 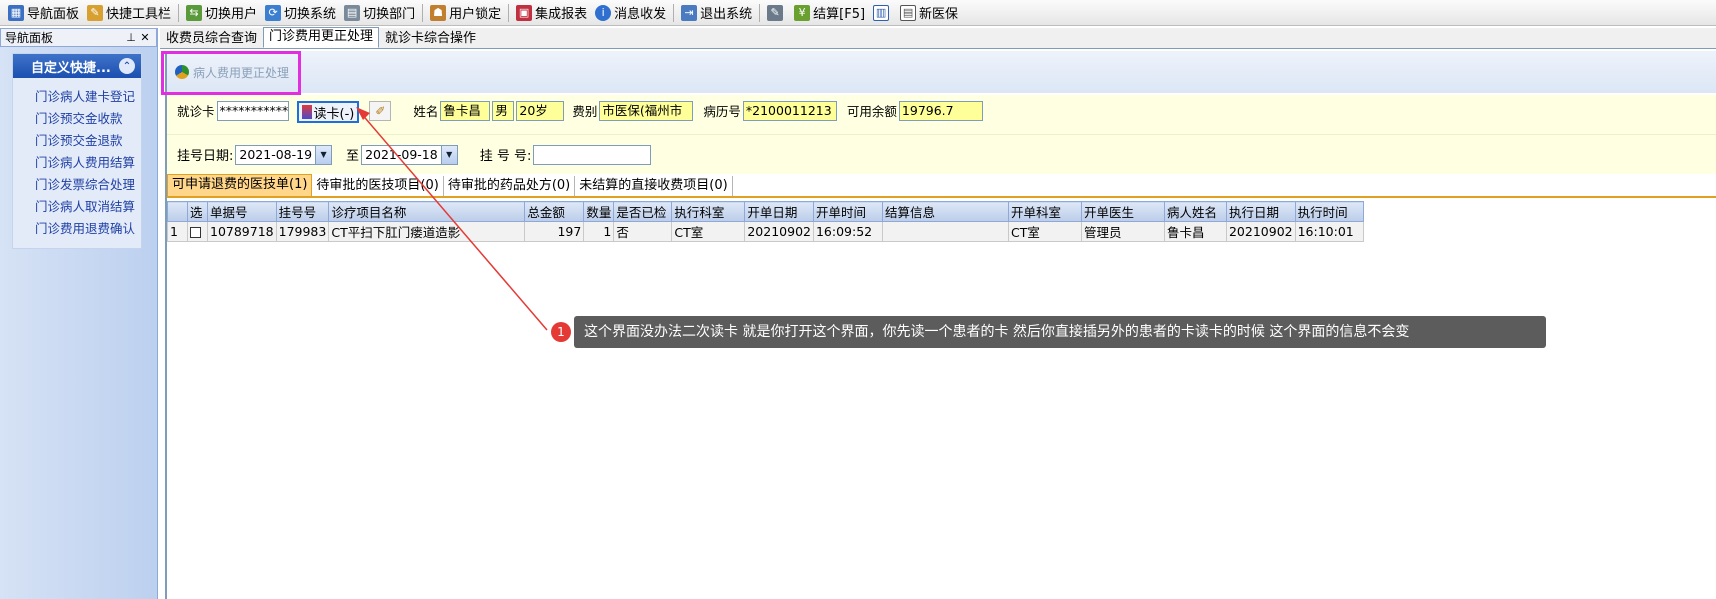 I want to click on toolbar-settle: ¥ 结算[F5], so click(x=829, y=13).